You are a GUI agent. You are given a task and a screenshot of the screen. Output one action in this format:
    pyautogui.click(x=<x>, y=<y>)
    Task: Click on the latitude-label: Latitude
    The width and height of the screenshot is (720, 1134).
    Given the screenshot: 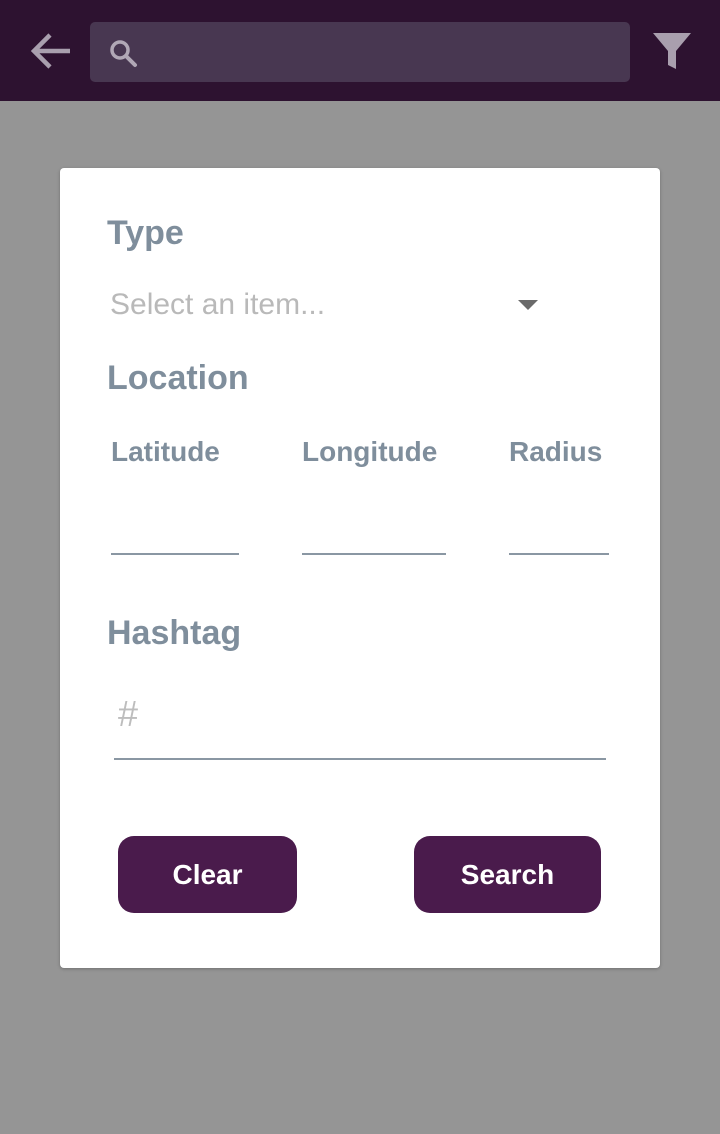 What is the action you would take?
    pyautogui.click(x=165, y=451)
    